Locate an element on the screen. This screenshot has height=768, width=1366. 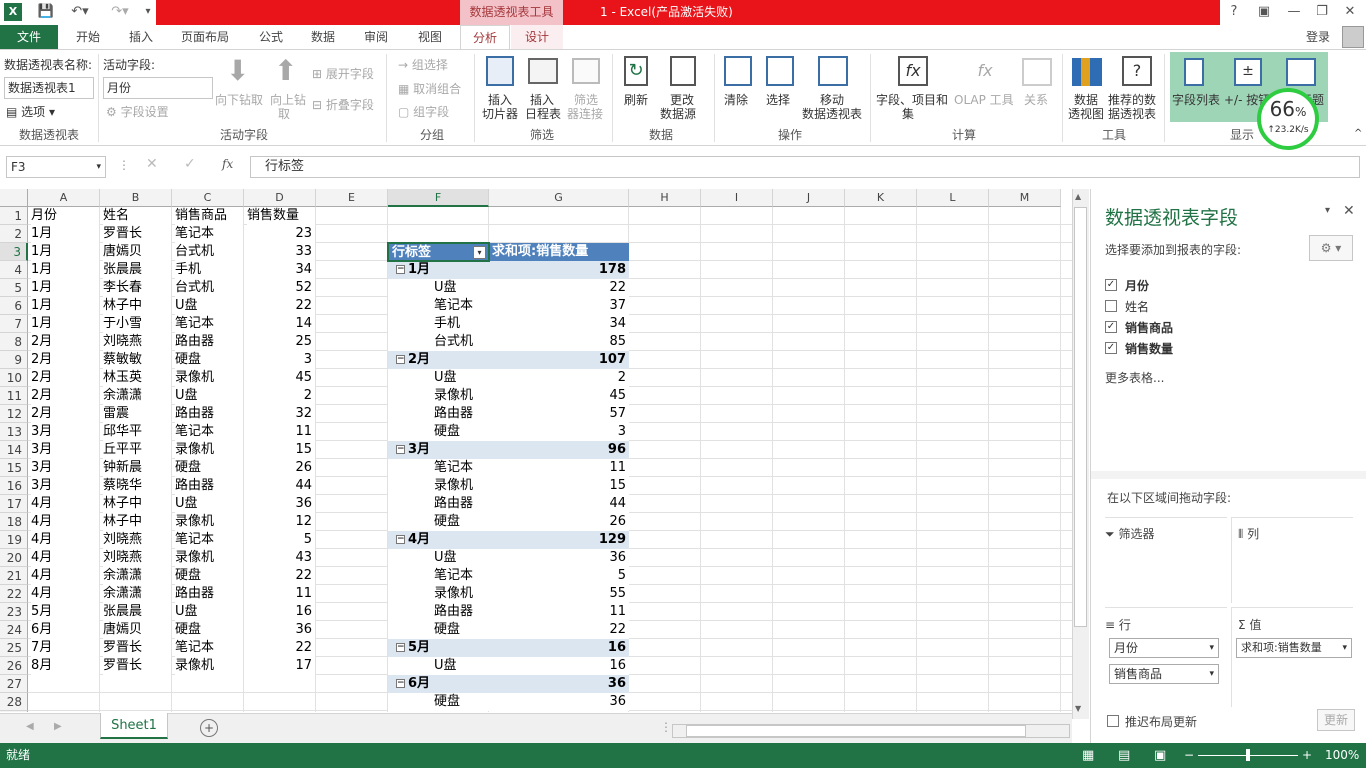
normal-view-icon: ▦ is located at coordinates (1088, 755).